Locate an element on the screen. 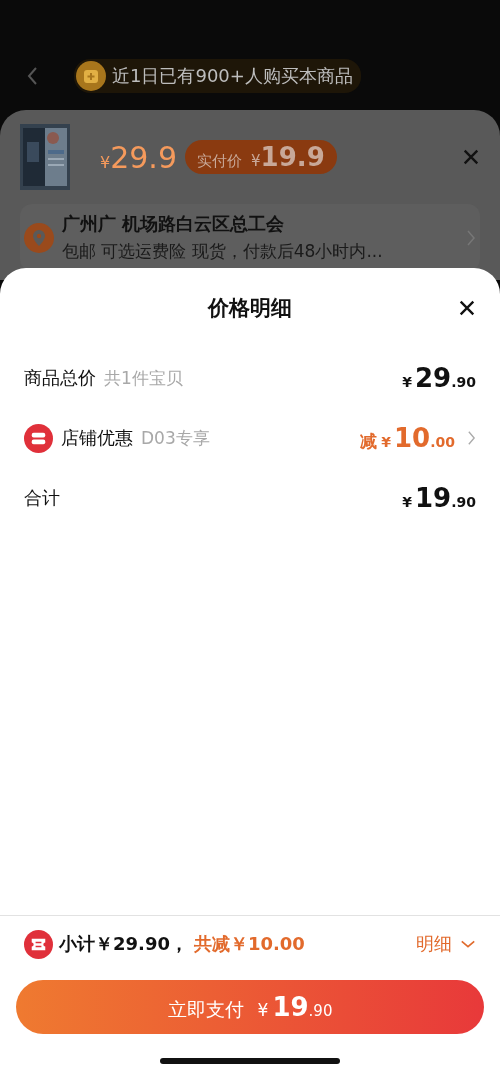 The height and width of the screenshot is (1082, 500). row-amount: 减 ¥10.00 is located at coordinates (407, 438).